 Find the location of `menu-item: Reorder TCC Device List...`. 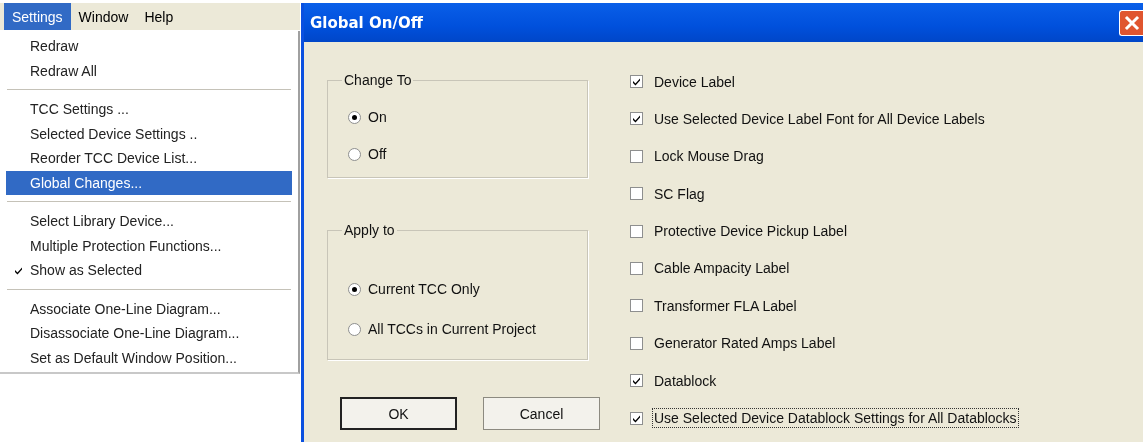

menu-item: Reorder TCC Device List... is located at coordinates (149, 158).